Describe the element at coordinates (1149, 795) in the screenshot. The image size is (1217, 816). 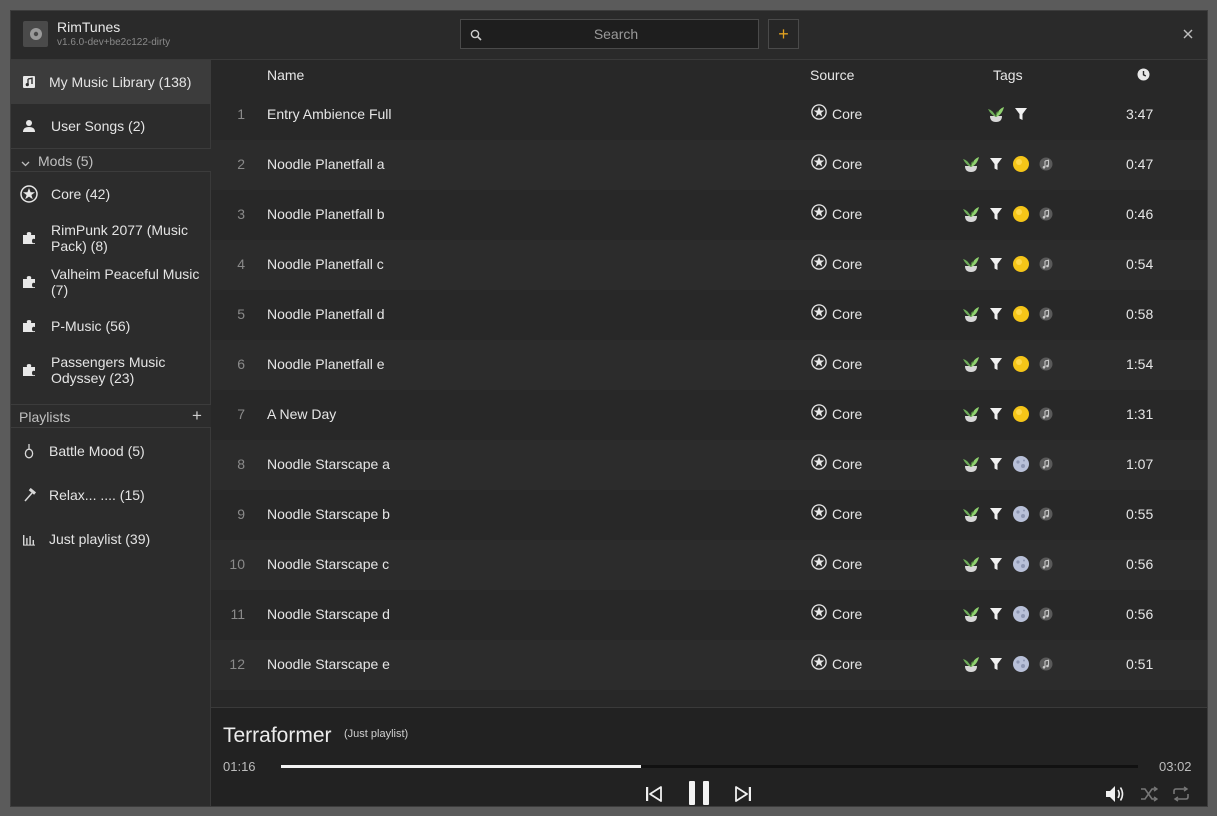
I see `shuffle-button` at that location.